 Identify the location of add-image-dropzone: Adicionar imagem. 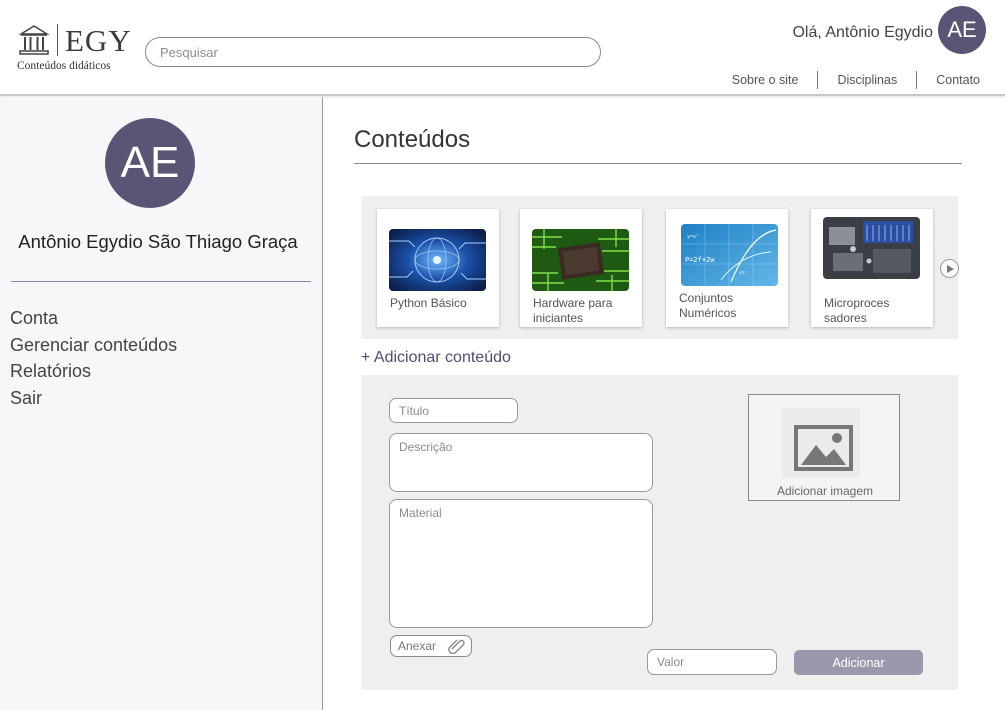
(824, 447).